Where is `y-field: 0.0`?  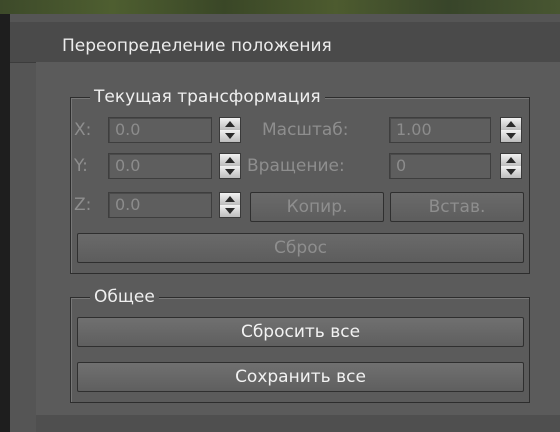
y-field: 0.0 is located at coordinates (160, 166).